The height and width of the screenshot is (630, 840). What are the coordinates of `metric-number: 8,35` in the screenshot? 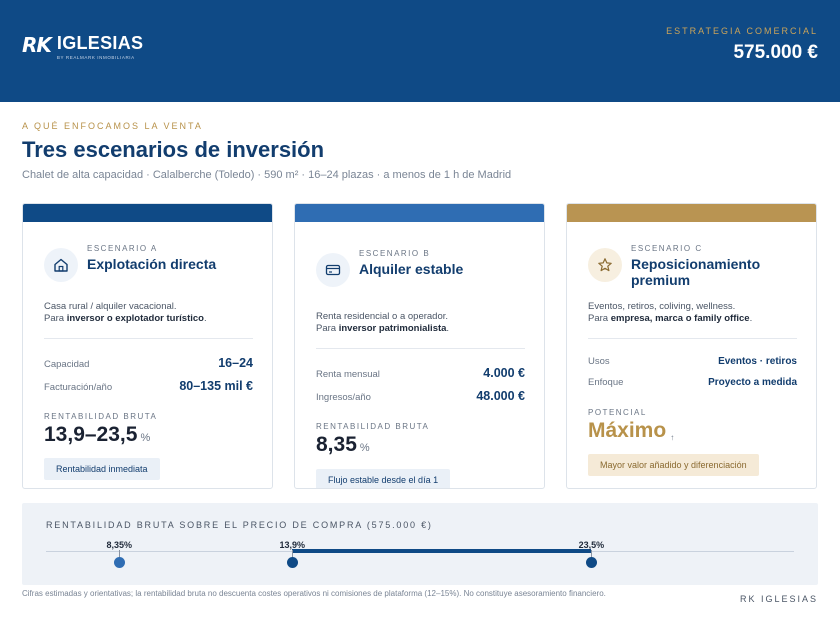 It's located at (336, 444).